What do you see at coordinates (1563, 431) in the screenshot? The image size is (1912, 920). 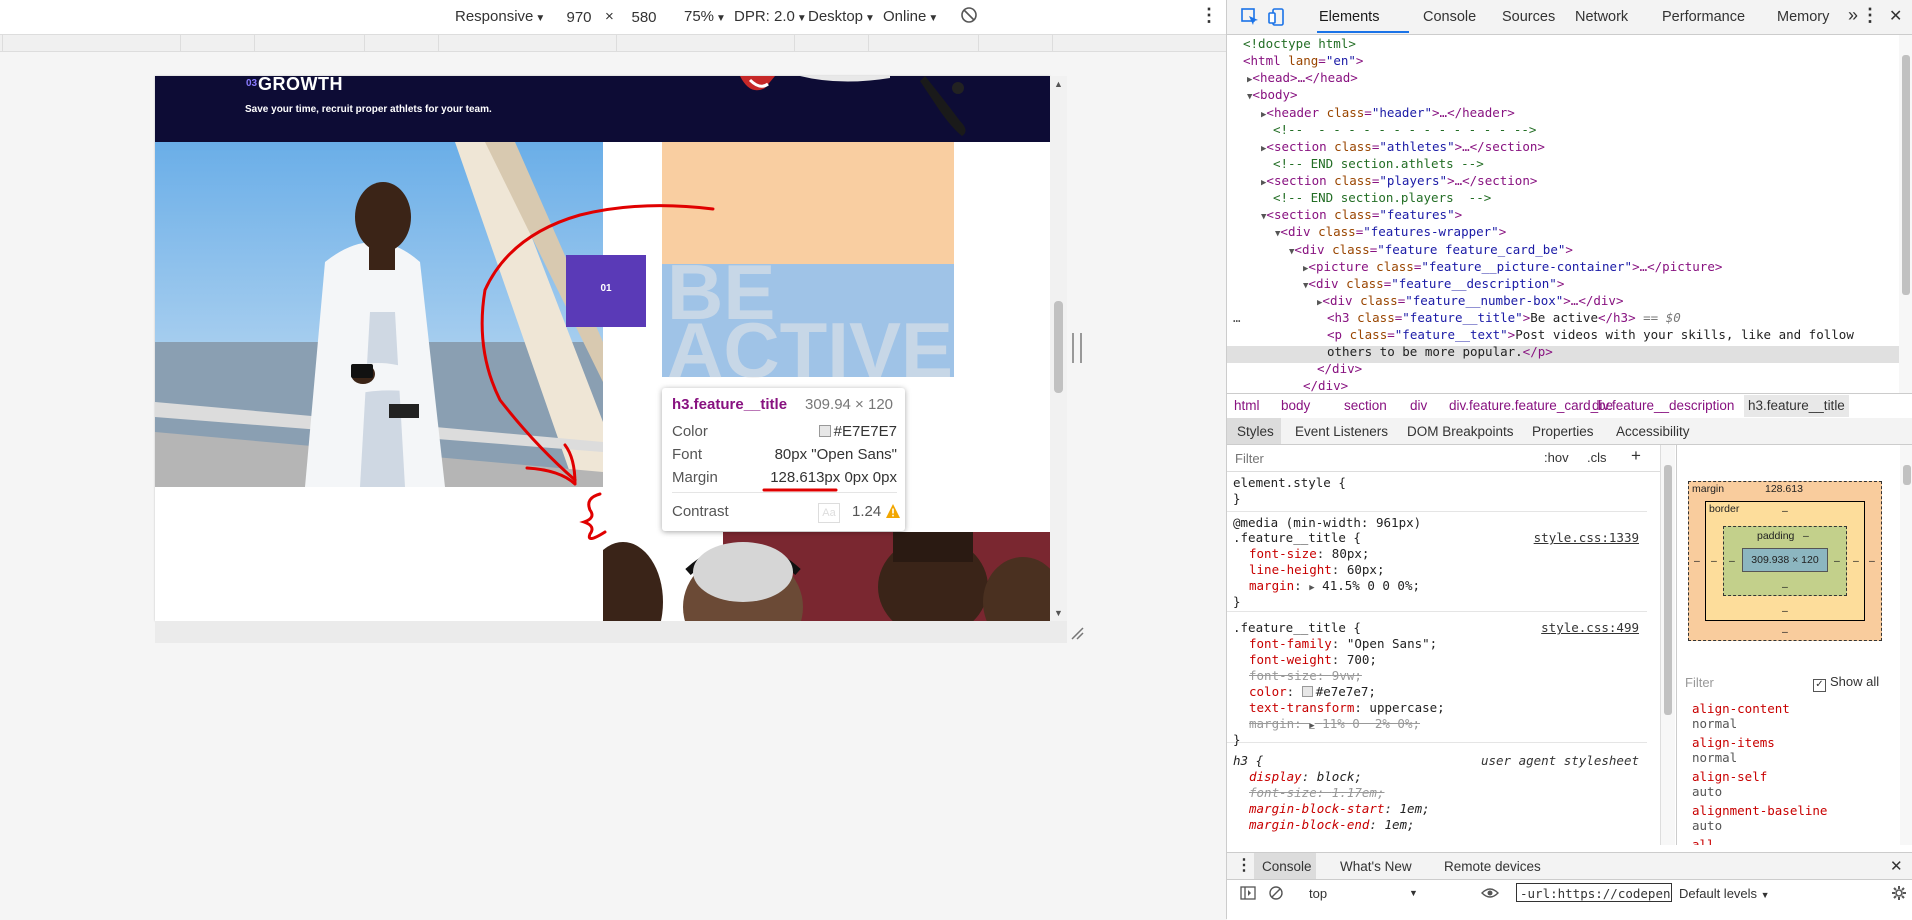 I see `tab-properties: Properties` at bounding box center [1563, 431].